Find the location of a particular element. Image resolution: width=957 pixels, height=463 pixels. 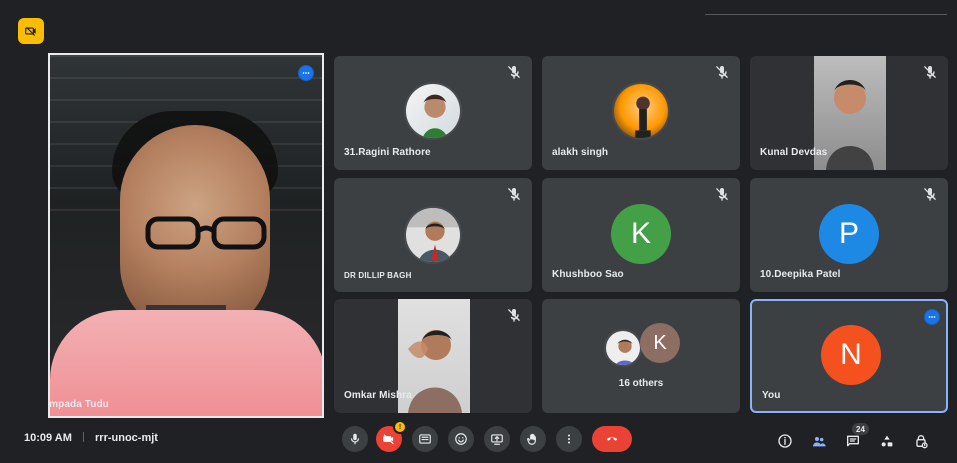

meeting-details-button is located at coordinates (785, 441).